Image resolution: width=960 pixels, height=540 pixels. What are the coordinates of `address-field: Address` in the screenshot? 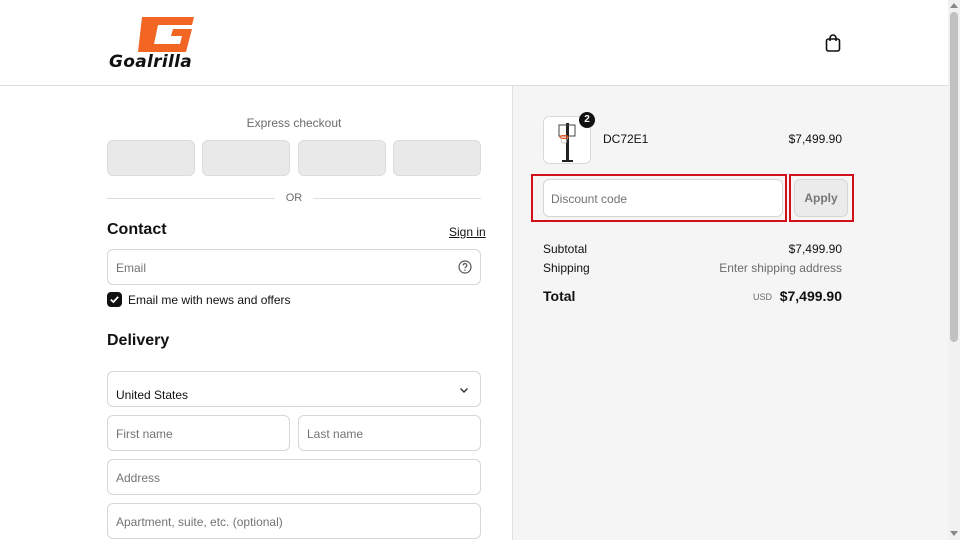 It's located at (294, 477).